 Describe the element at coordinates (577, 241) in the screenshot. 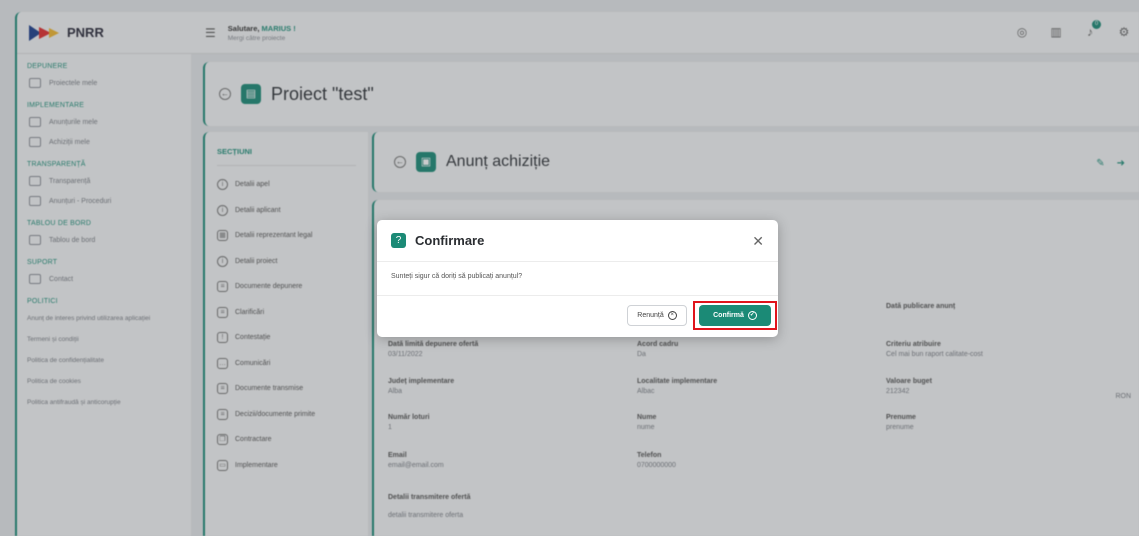

I see `dialog-header: ? Confirmare ✕` at that location.